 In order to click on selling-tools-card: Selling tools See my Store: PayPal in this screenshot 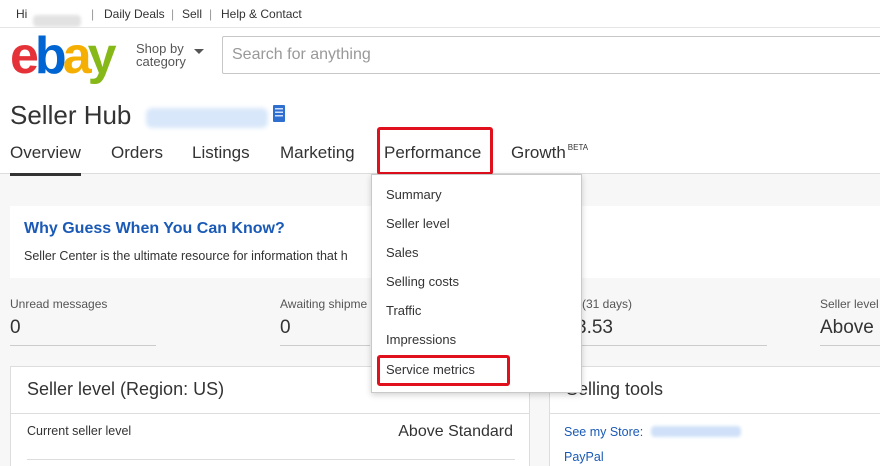, I will do `click(714, 416)`.